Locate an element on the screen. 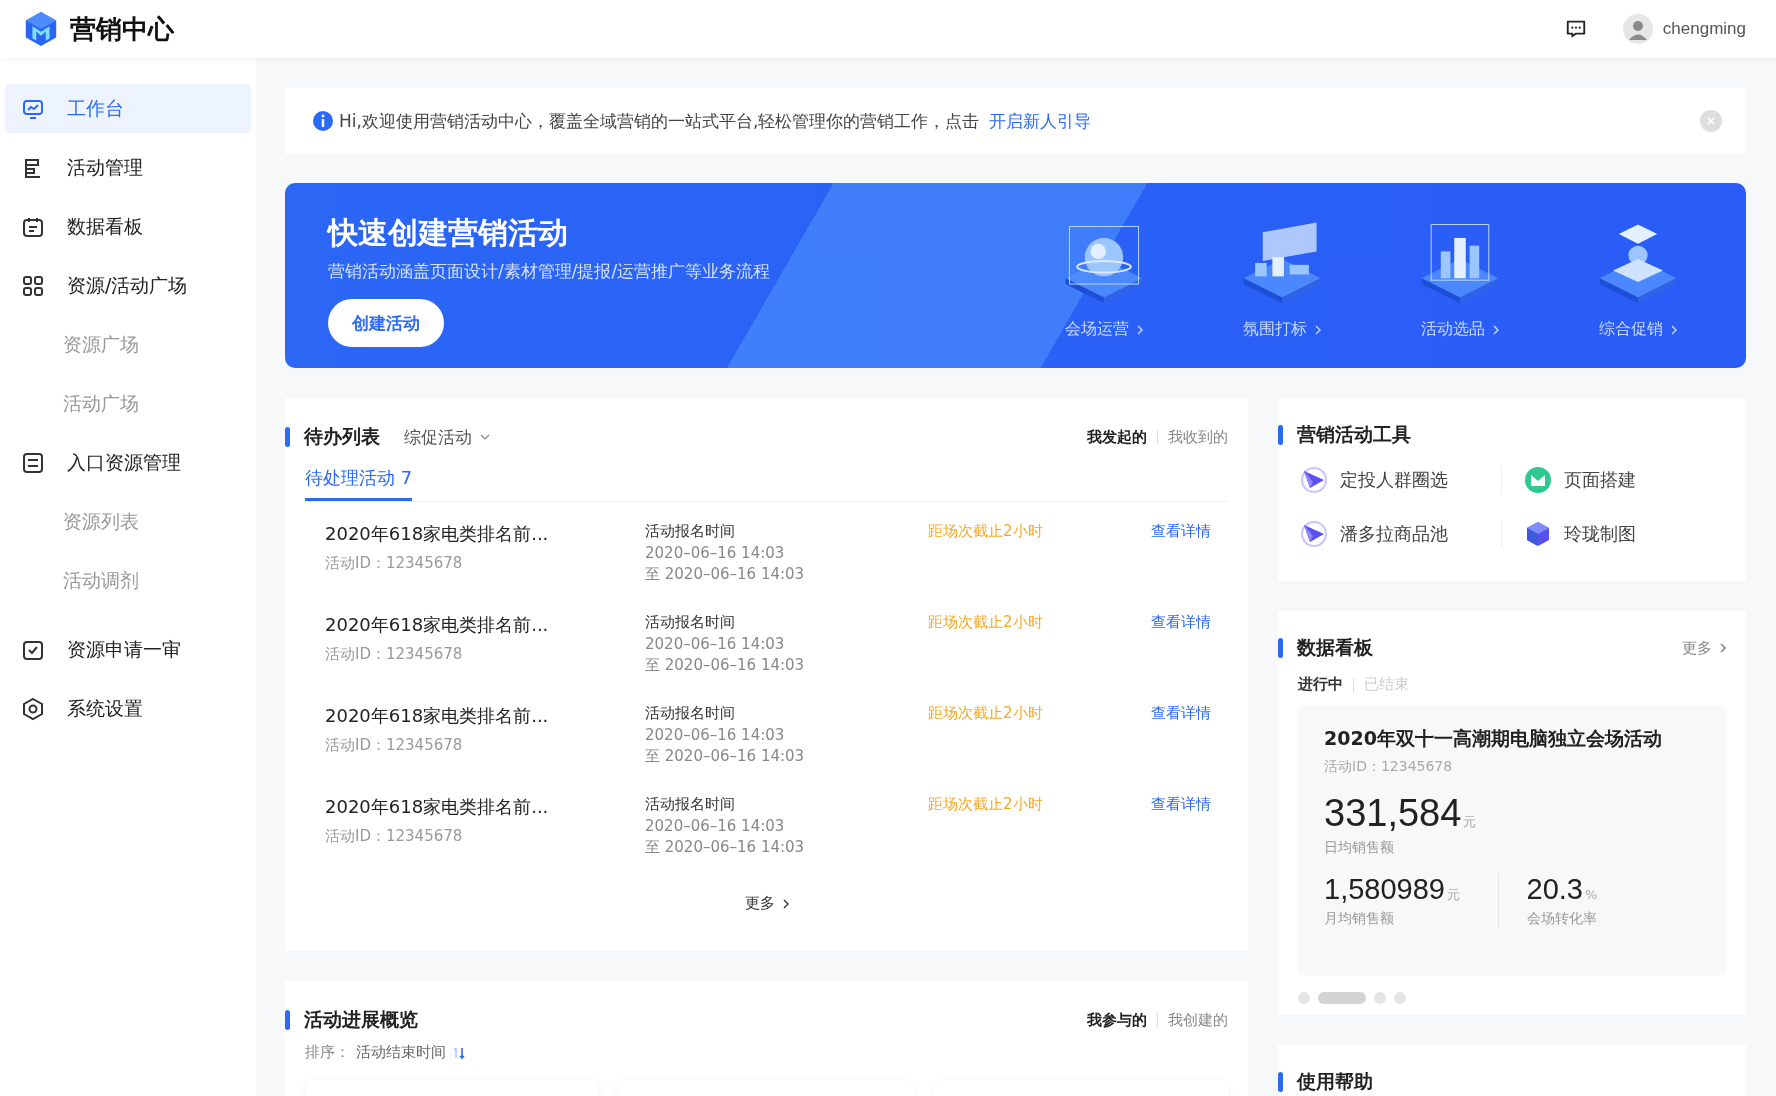  caret-icon is located at coordinates (485, 437).